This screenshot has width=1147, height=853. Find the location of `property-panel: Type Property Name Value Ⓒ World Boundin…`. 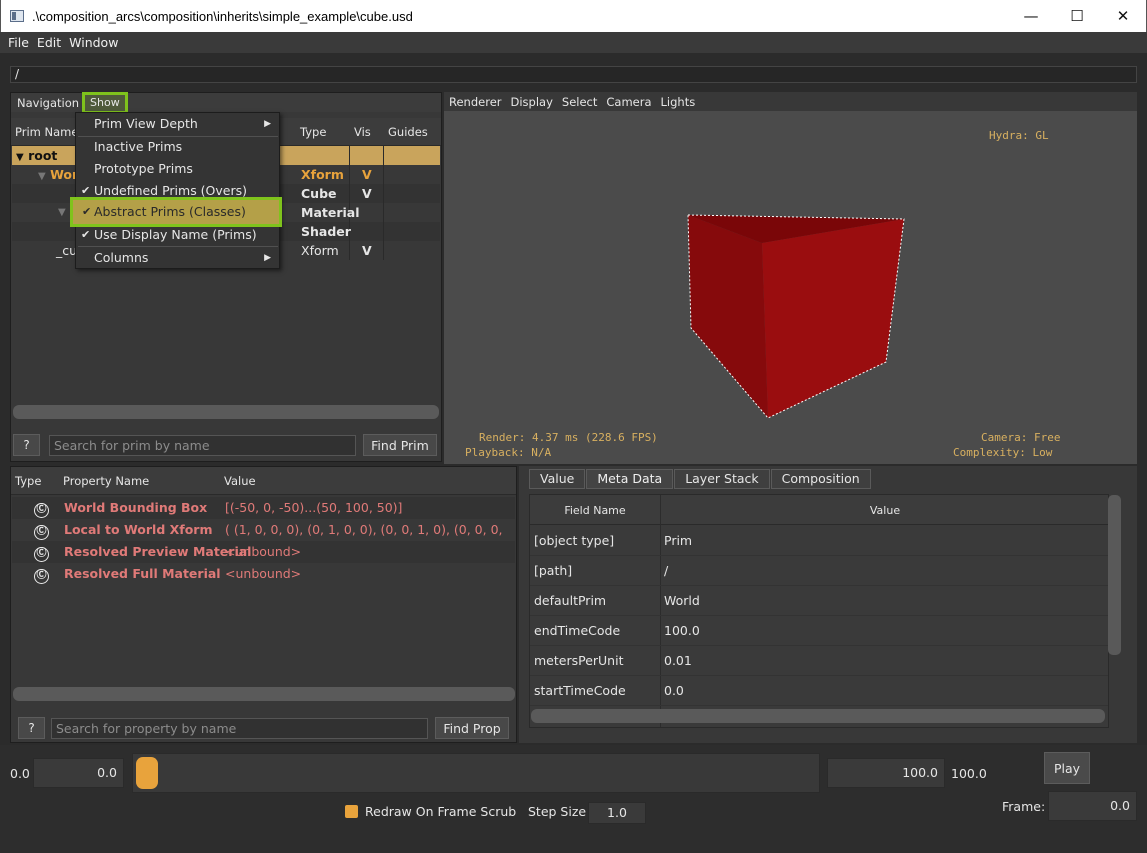

property-panel: Type Property Name Value Ⓒ World Boundin… is located at coordinates (263, 604).